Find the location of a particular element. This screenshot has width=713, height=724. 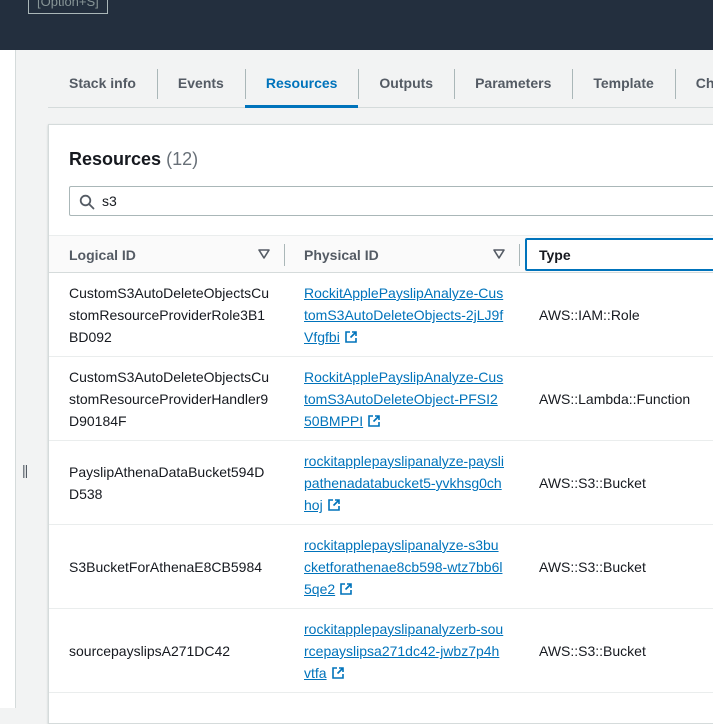

tab-stack-info: Stack info is located at coordinates (102, 83).